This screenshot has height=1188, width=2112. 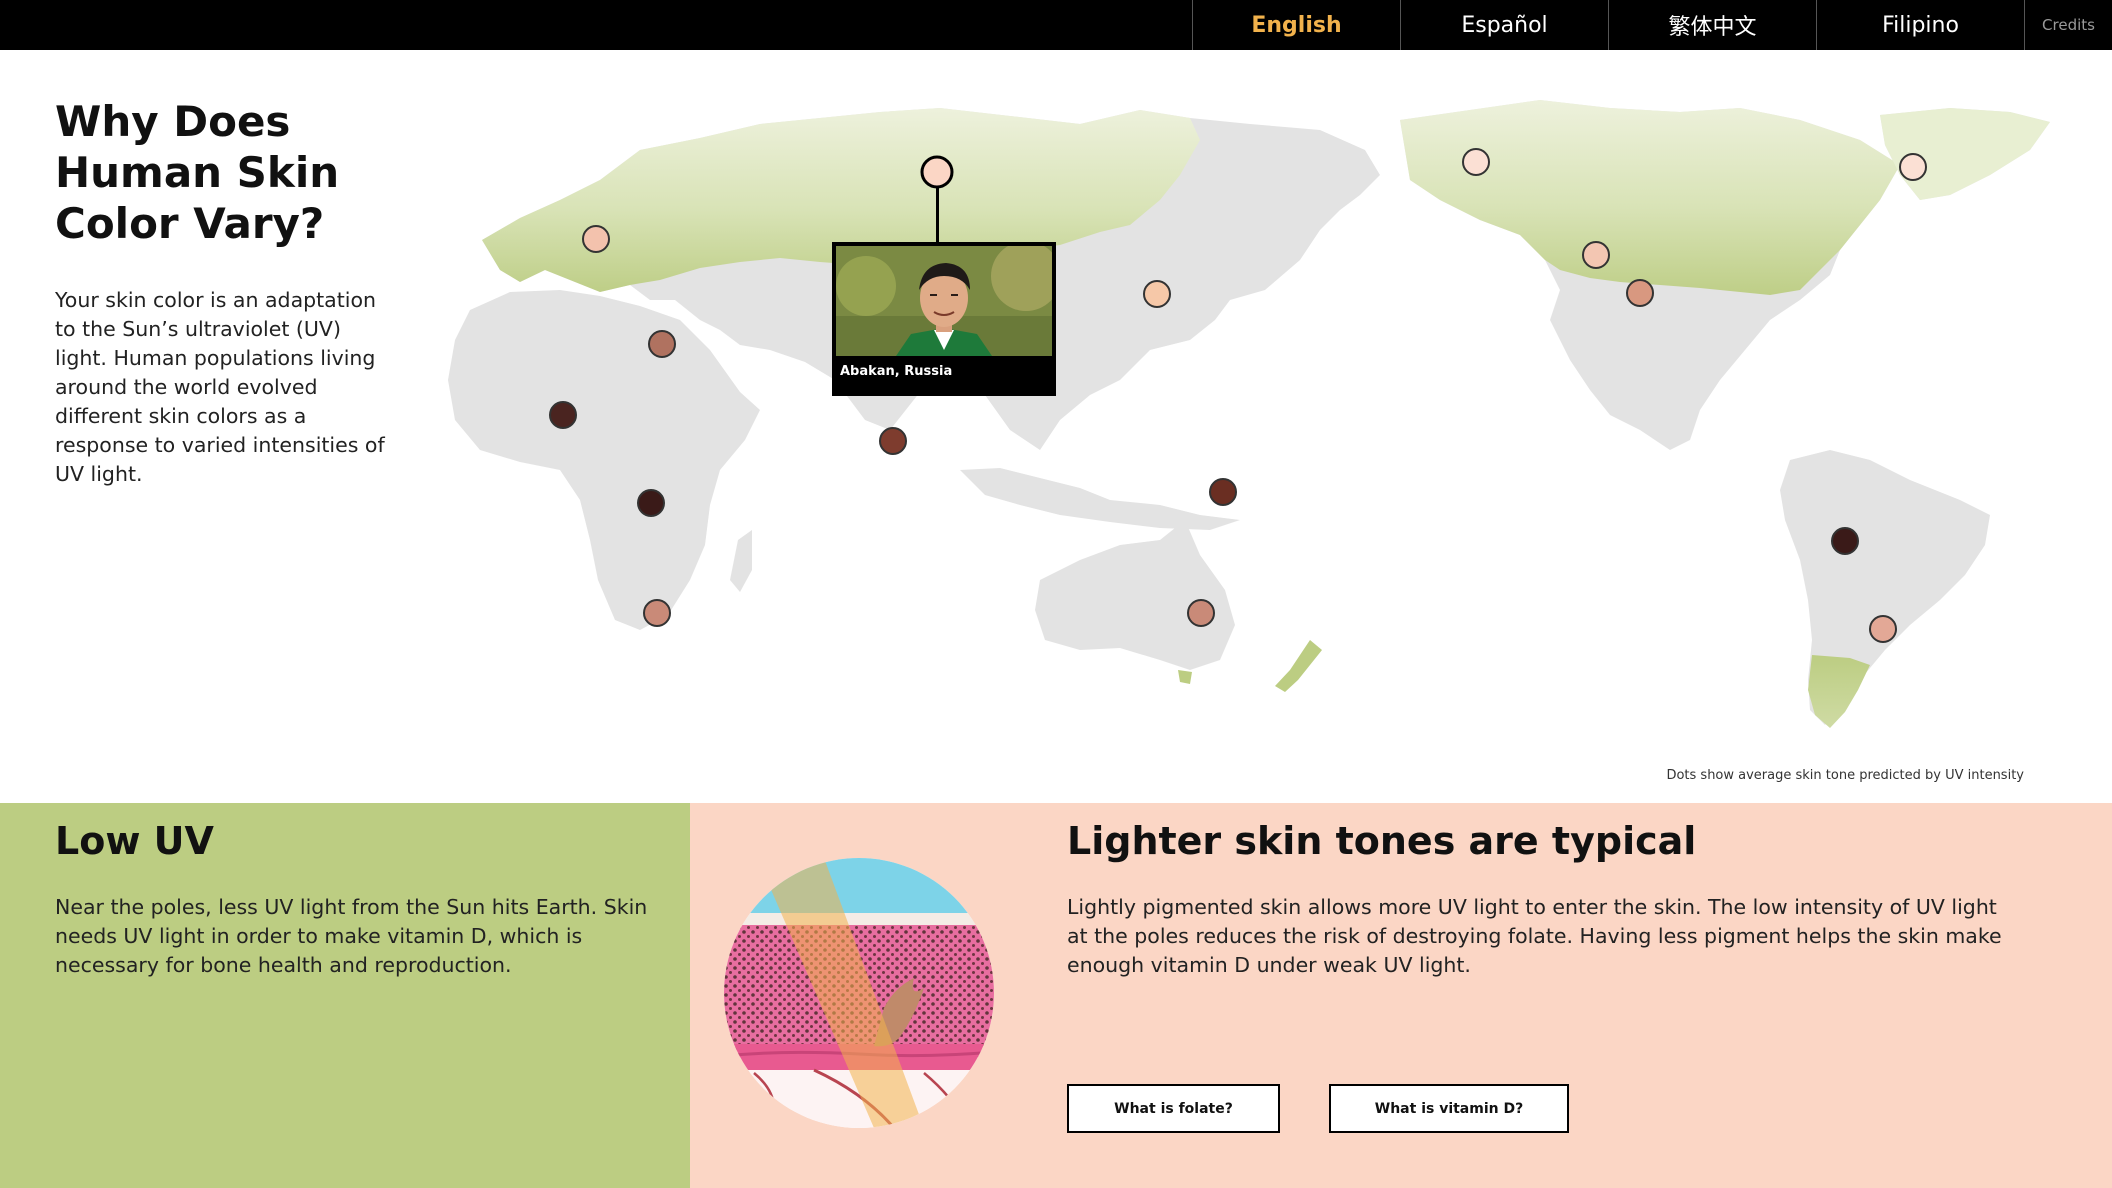 I want to click on low-uv-heading: Low UV, so click(x=134, y=841).